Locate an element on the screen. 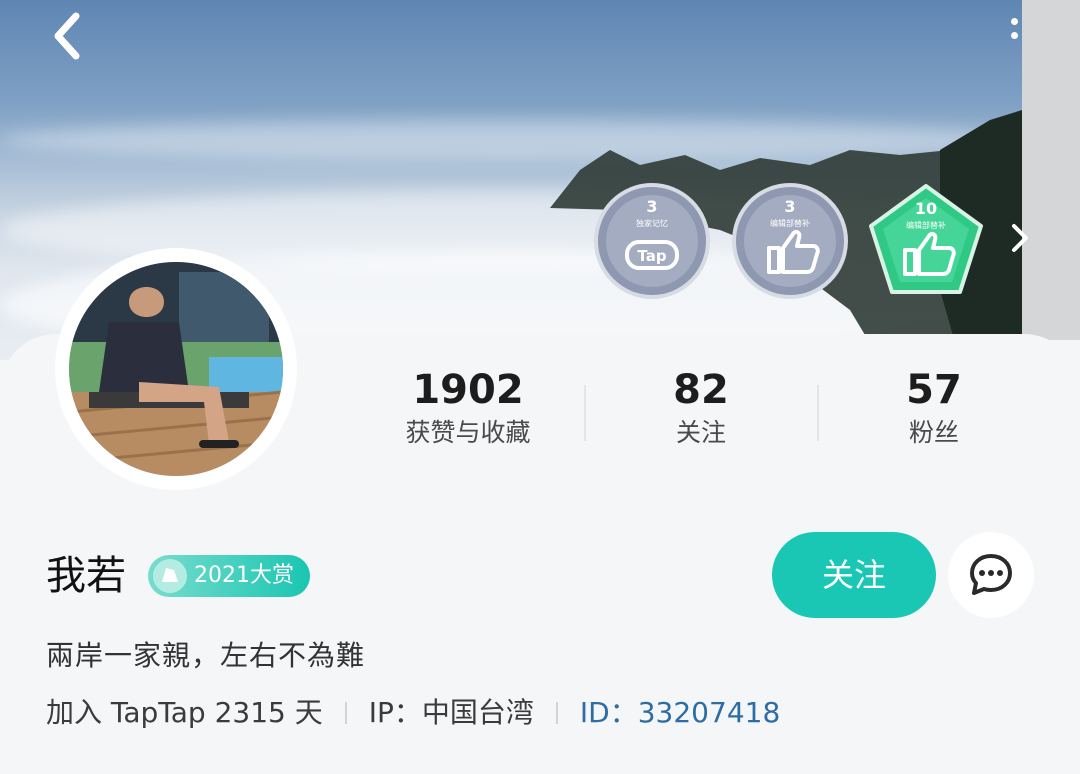 The height and width of the screenshot is (774, 1080). stat-label: 粉丝 is located at coordinates (933, 432).